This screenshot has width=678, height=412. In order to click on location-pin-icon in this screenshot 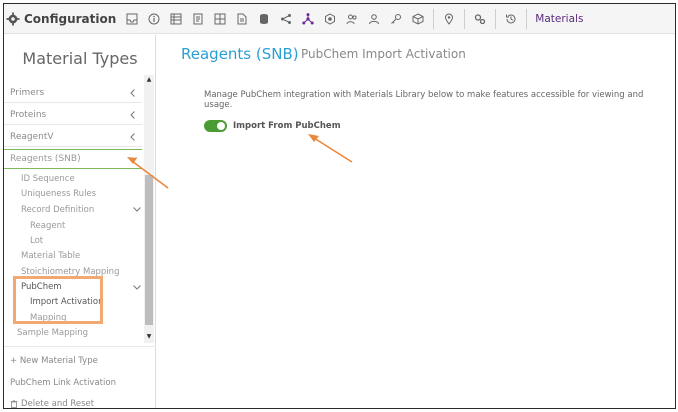, I will do `click(449, 19)`.